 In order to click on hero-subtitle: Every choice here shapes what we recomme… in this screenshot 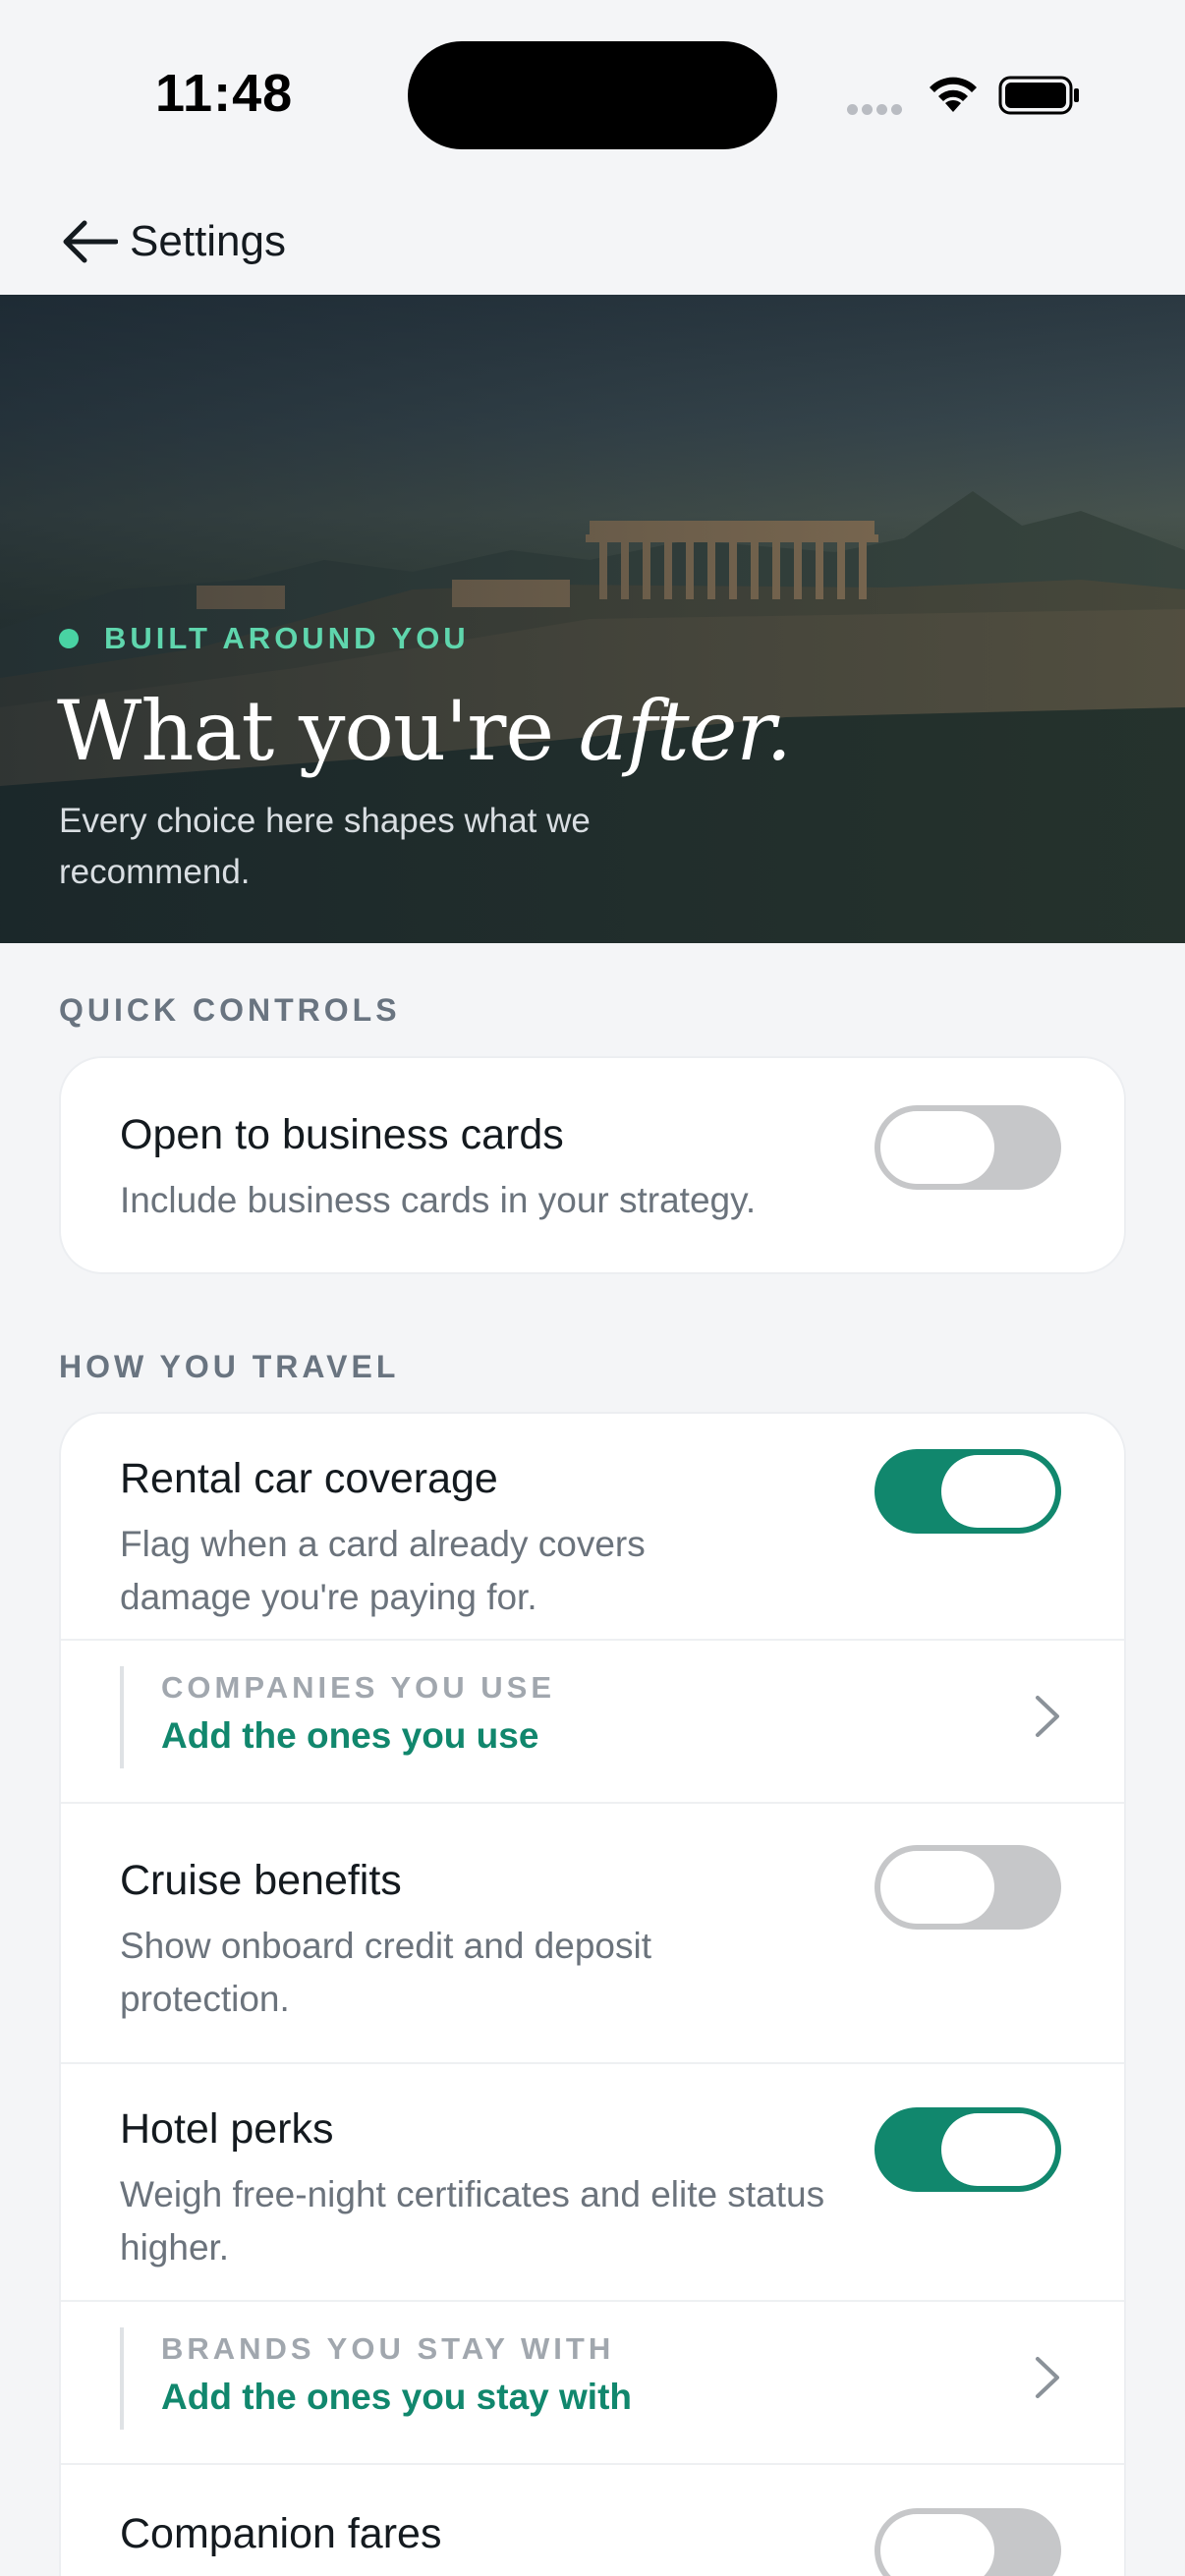, I will do `click(325, 846)`.